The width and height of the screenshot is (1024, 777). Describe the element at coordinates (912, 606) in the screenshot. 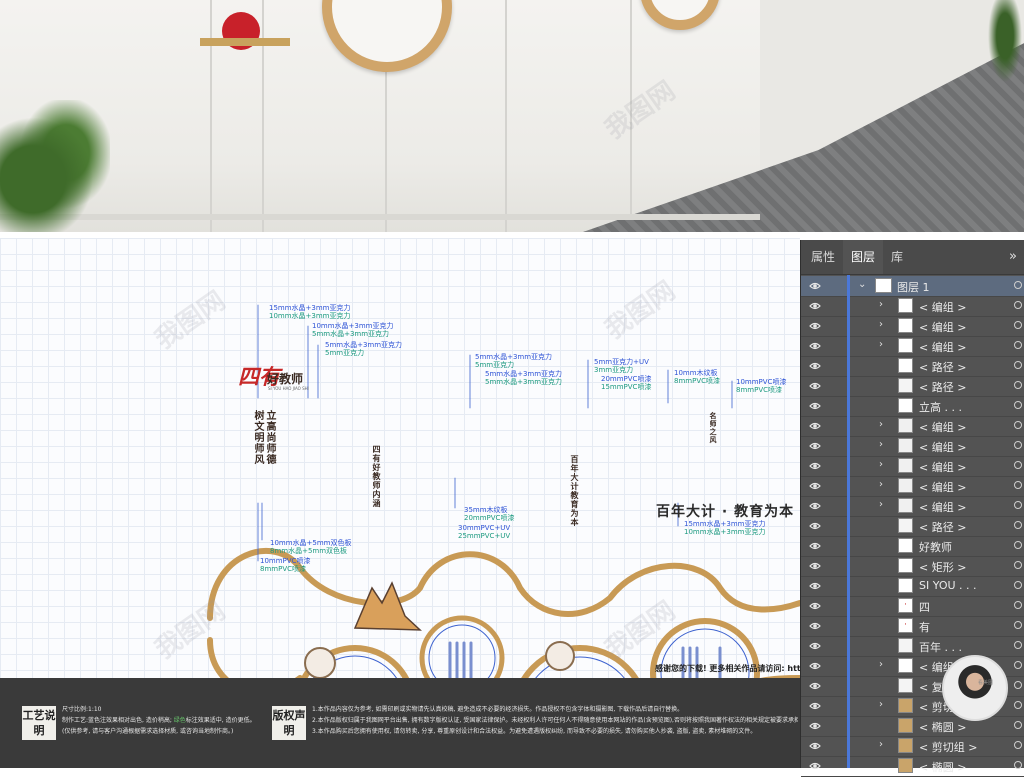

I see `layer-row: · 四` at that location.